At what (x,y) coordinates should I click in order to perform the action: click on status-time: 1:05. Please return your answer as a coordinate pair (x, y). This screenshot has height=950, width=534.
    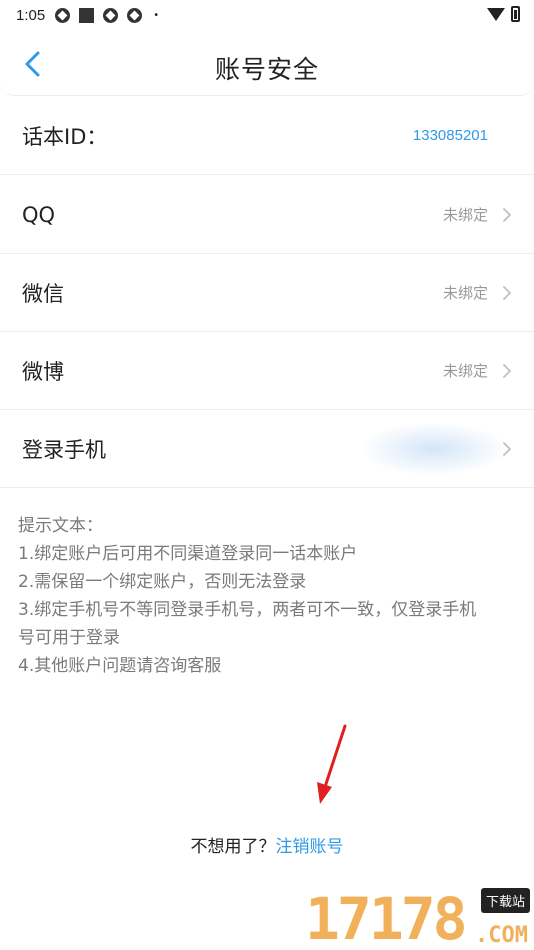
    Looking at the image, I should click on (31, 15).